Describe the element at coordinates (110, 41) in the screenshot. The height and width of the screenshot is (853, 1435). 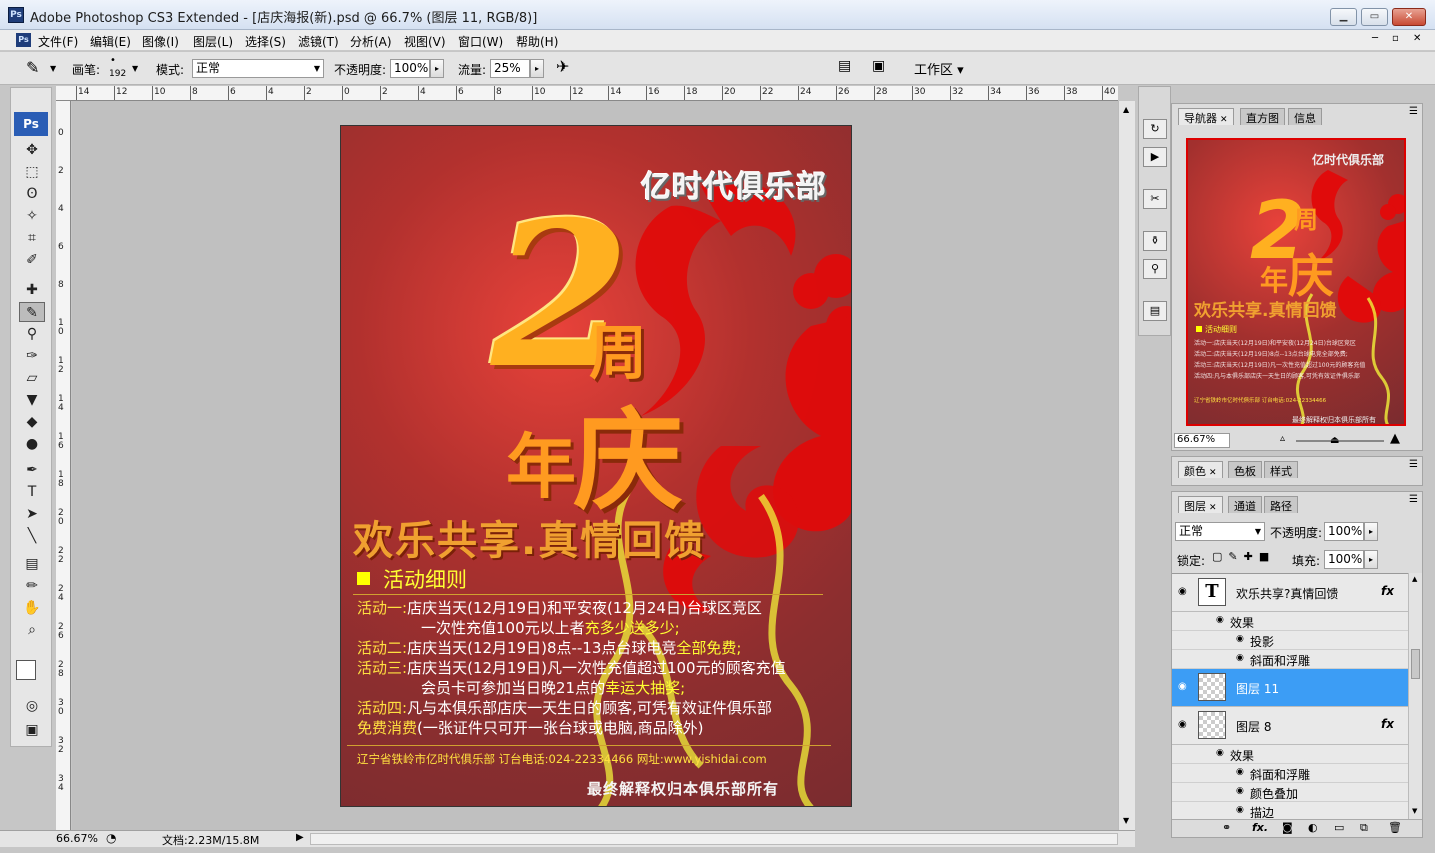
I see `menu-item: 编辑(E)` at that location.